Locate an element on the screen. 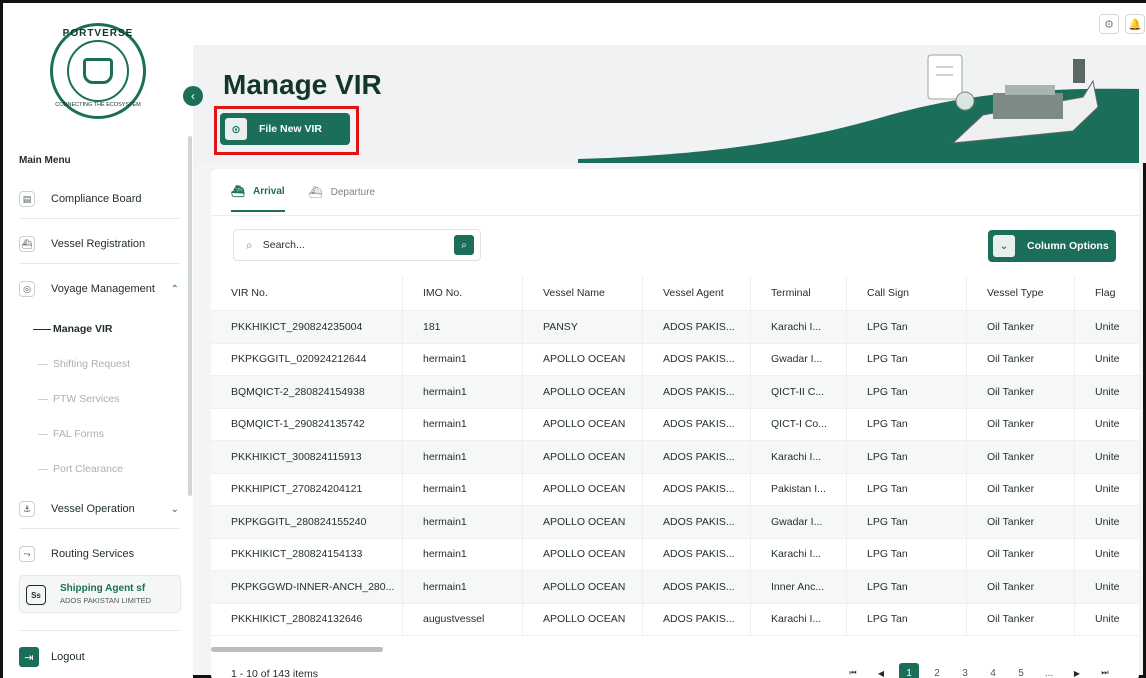  table-cell: PKPKGGITL_020924212644 is located at coordinates (307, 359).